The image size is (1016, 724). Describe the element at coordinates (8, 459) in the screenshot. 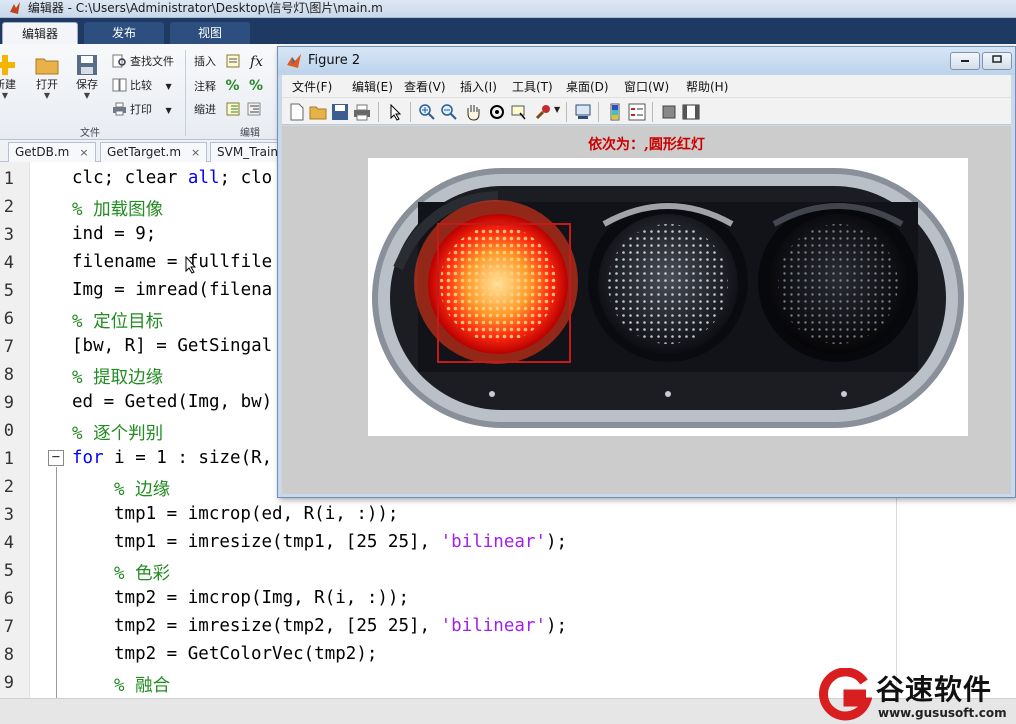

I see `line-number: 1` at that location.